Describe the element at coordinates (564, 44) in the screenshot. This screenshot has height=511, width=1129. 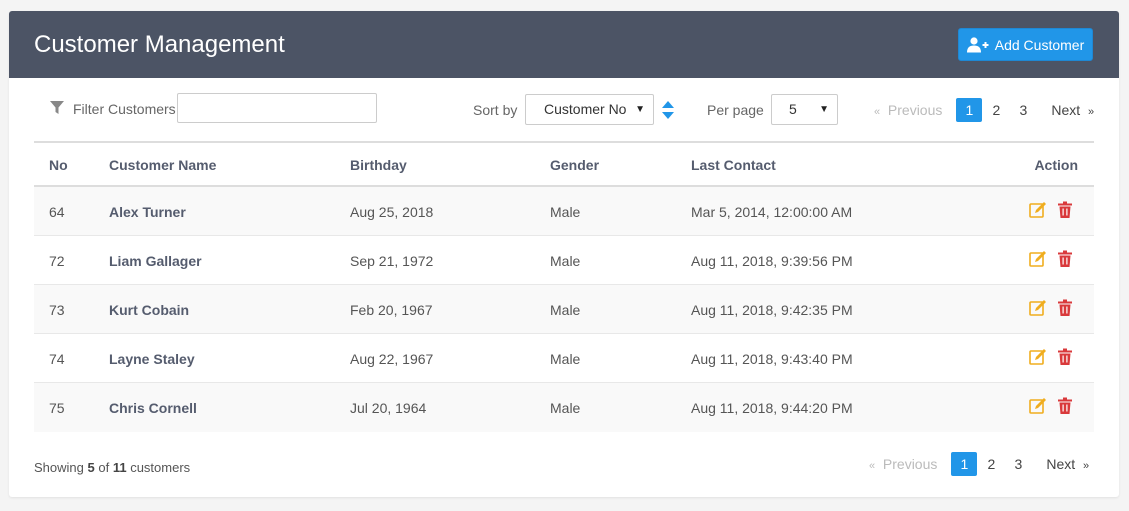
I see `panel-header: Customer Management Add Customer` at that location.